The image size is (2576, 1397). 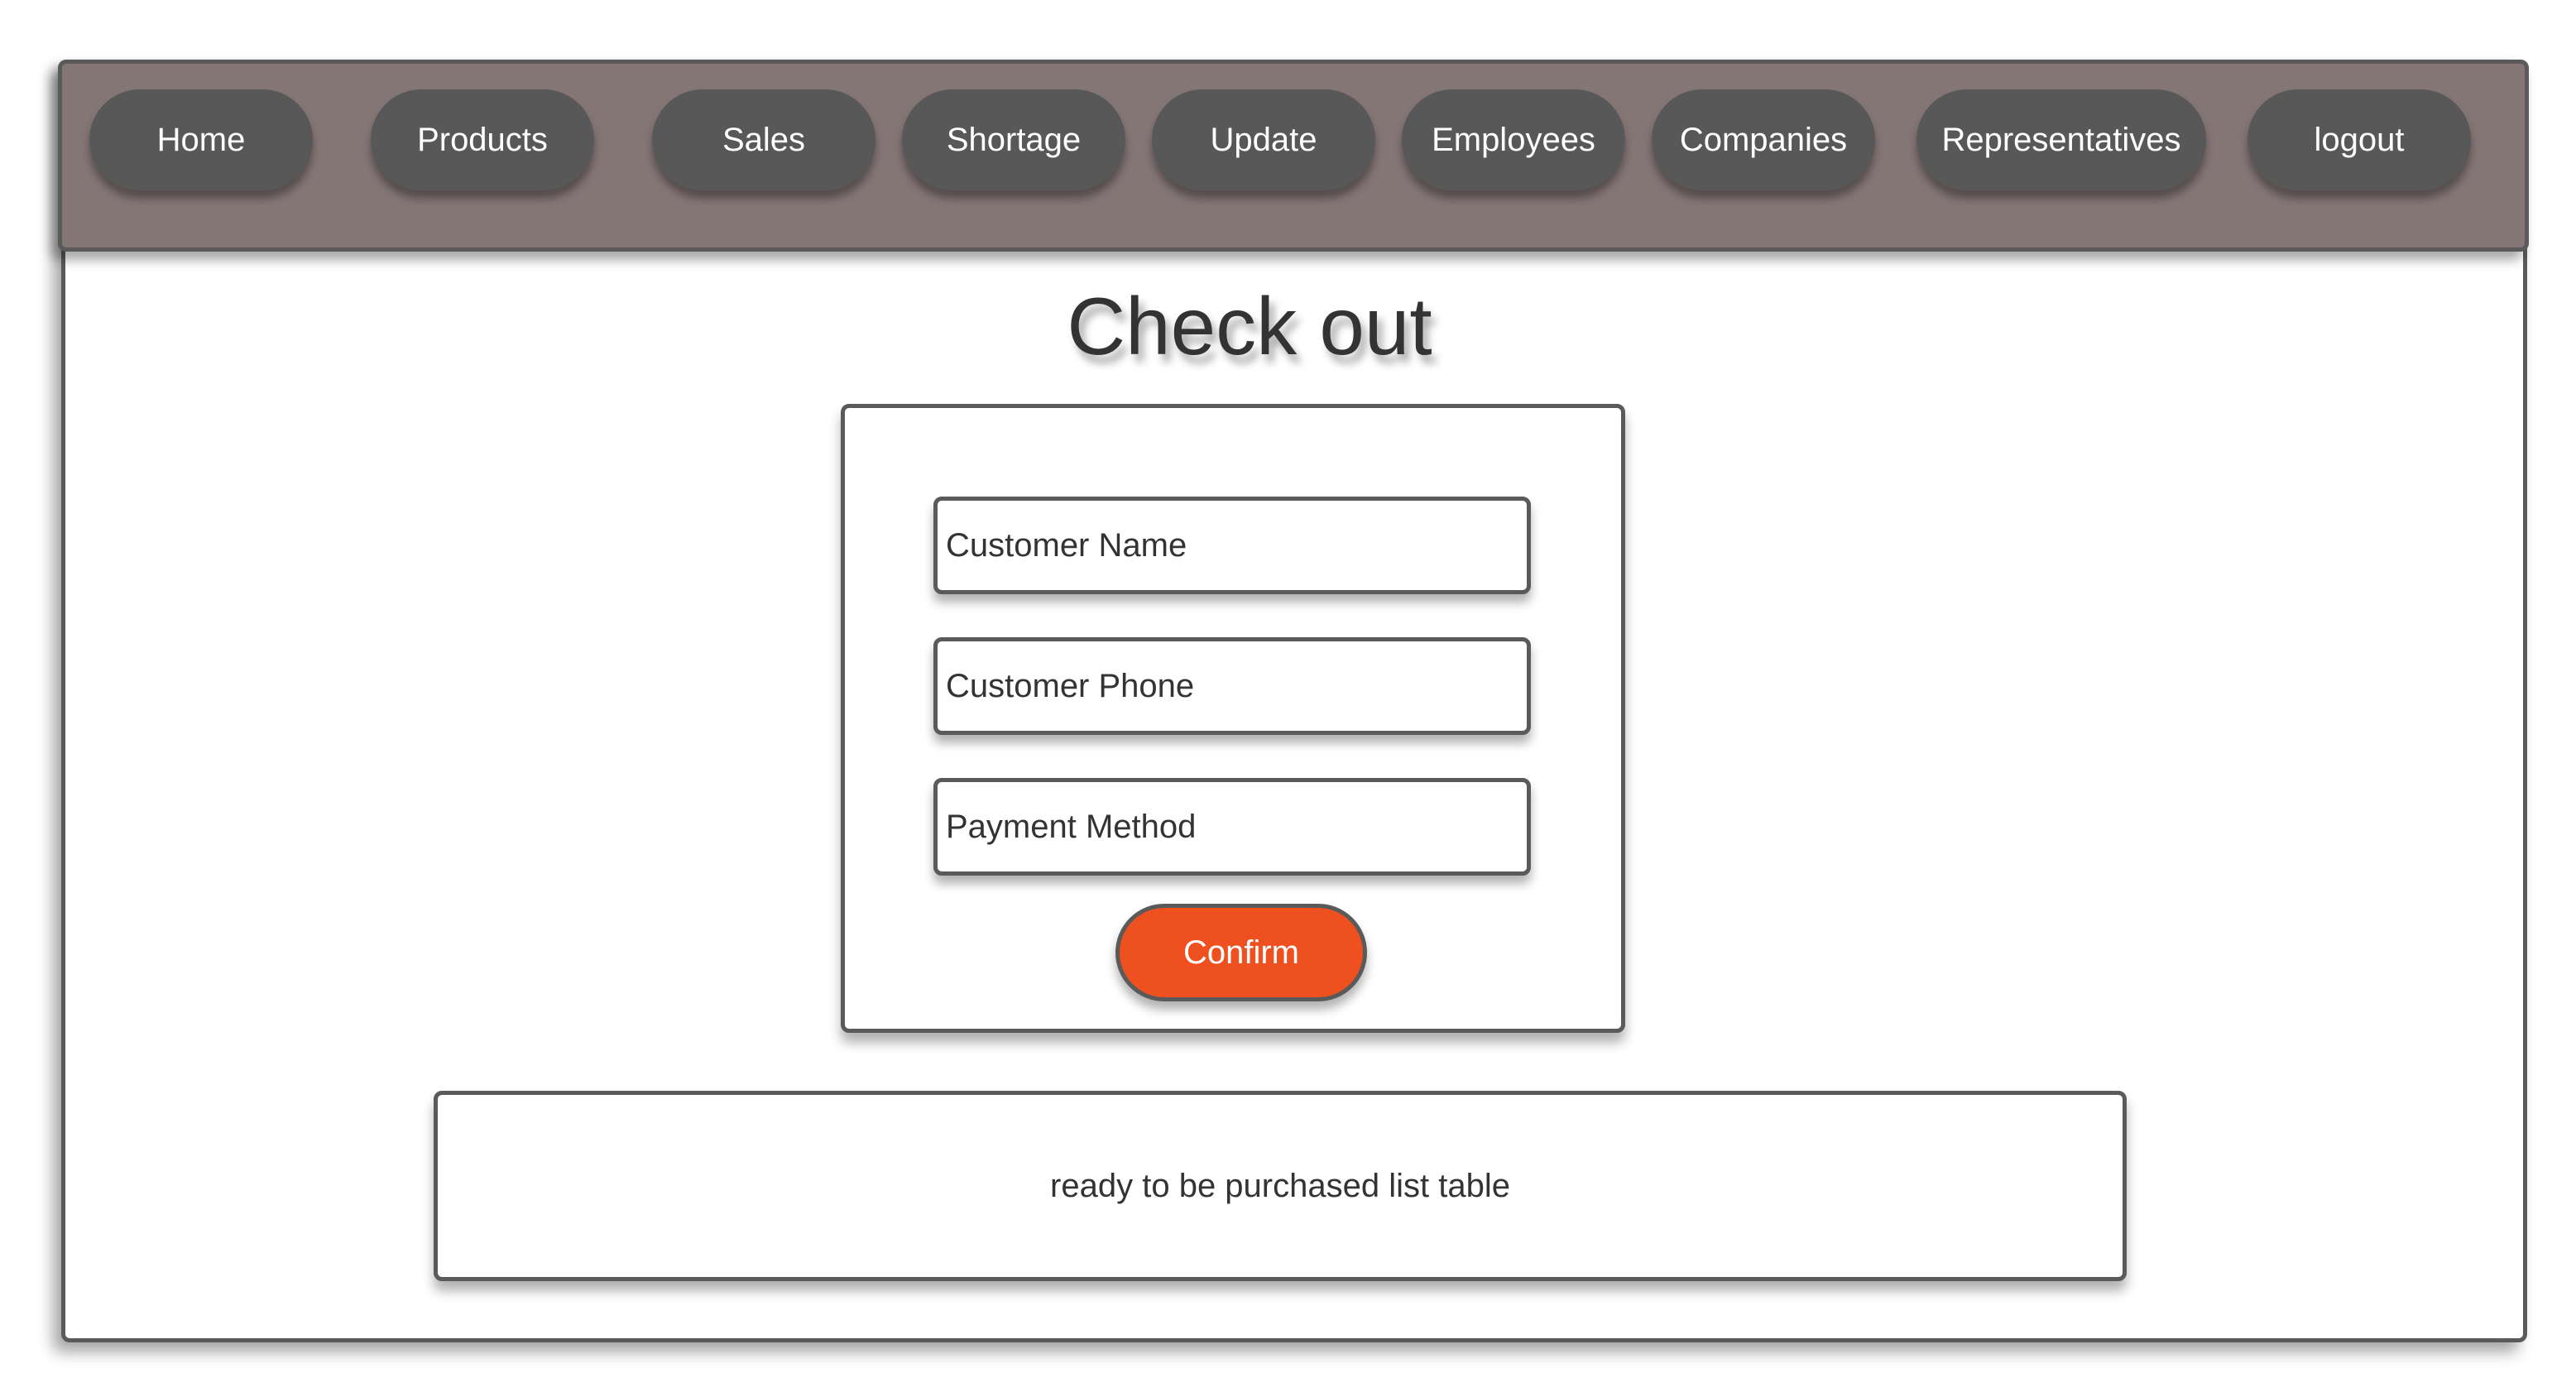 I want to click on purchase-list-placeholder: ready to be purchased list table, so click(x=1280, y=1185).